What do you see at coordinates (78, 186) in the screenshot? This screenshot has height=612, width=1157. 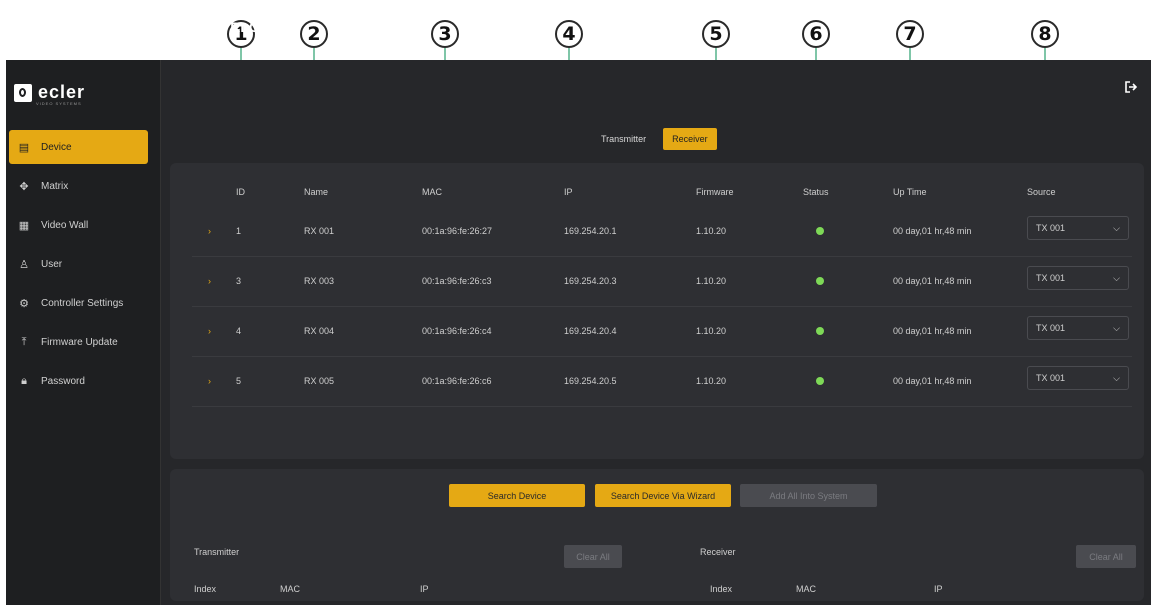 I see `sidebar-item-matrix: ✥ Matrix` at bounding box center [78, 186].